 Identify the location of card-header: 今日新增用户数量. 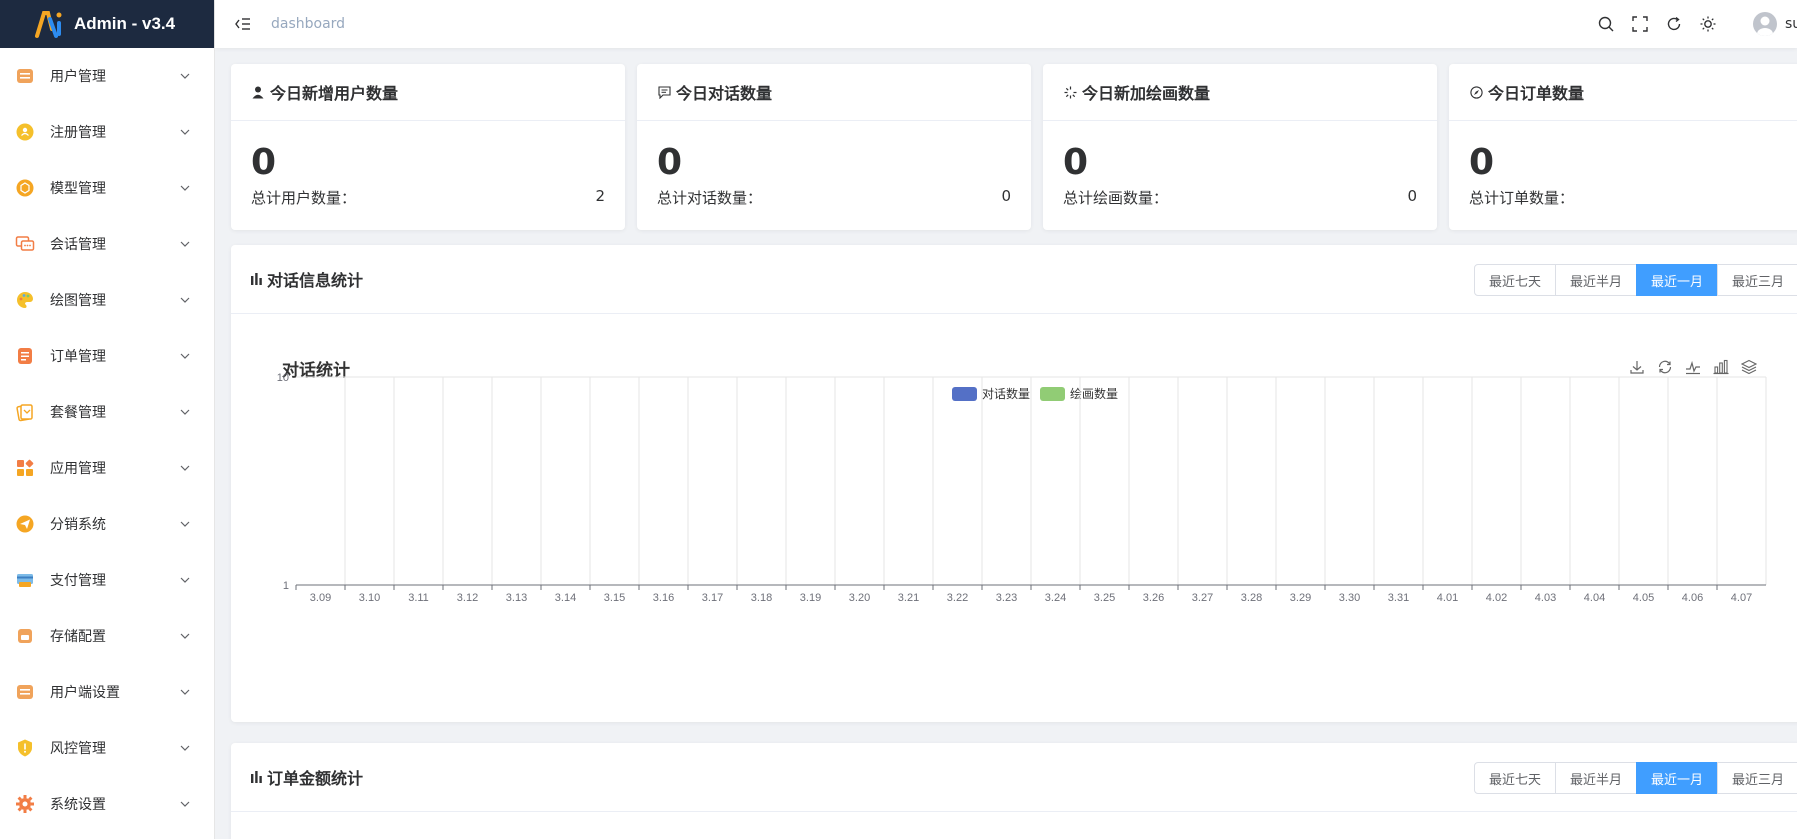
(428, 92).